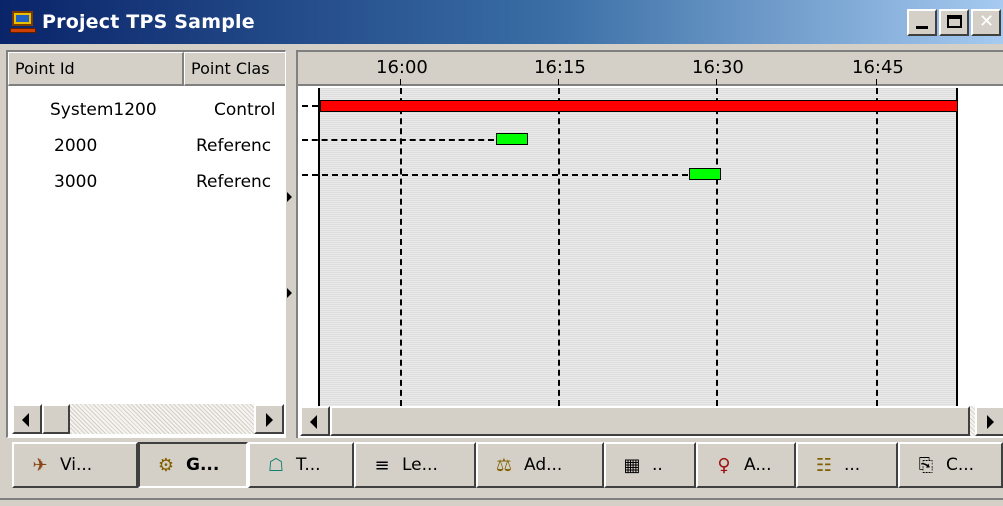 This screenshot has width=1003, height=506. I want to click on tab-grid: ▦.., so click(650, 465).